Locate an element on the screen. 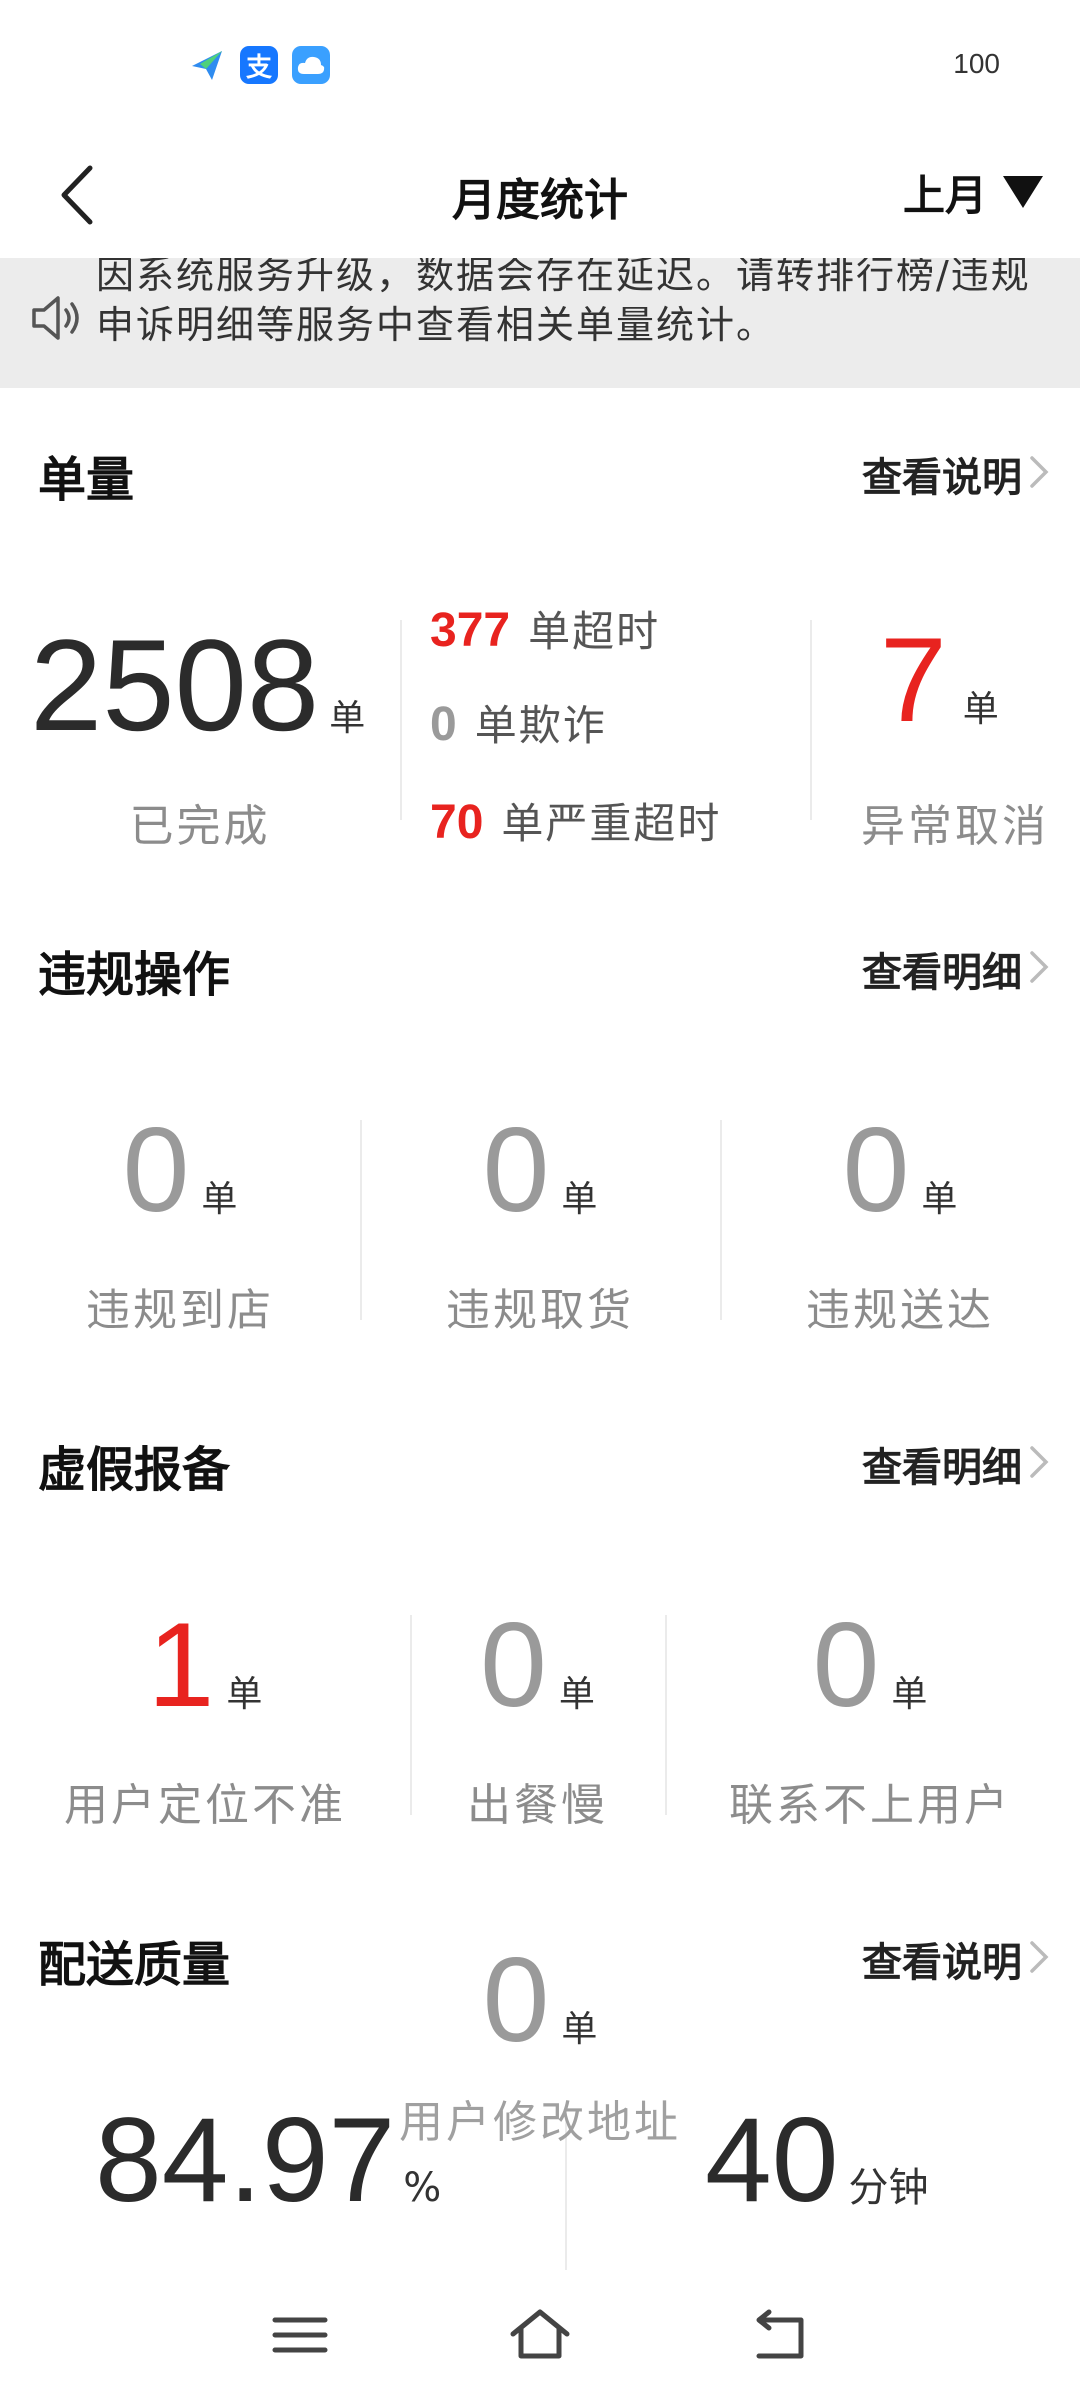 The height and width of the screenshot is (2400, 1080). abnormal-cancel-label: 异常取消 is located at coordinates (955, 826).